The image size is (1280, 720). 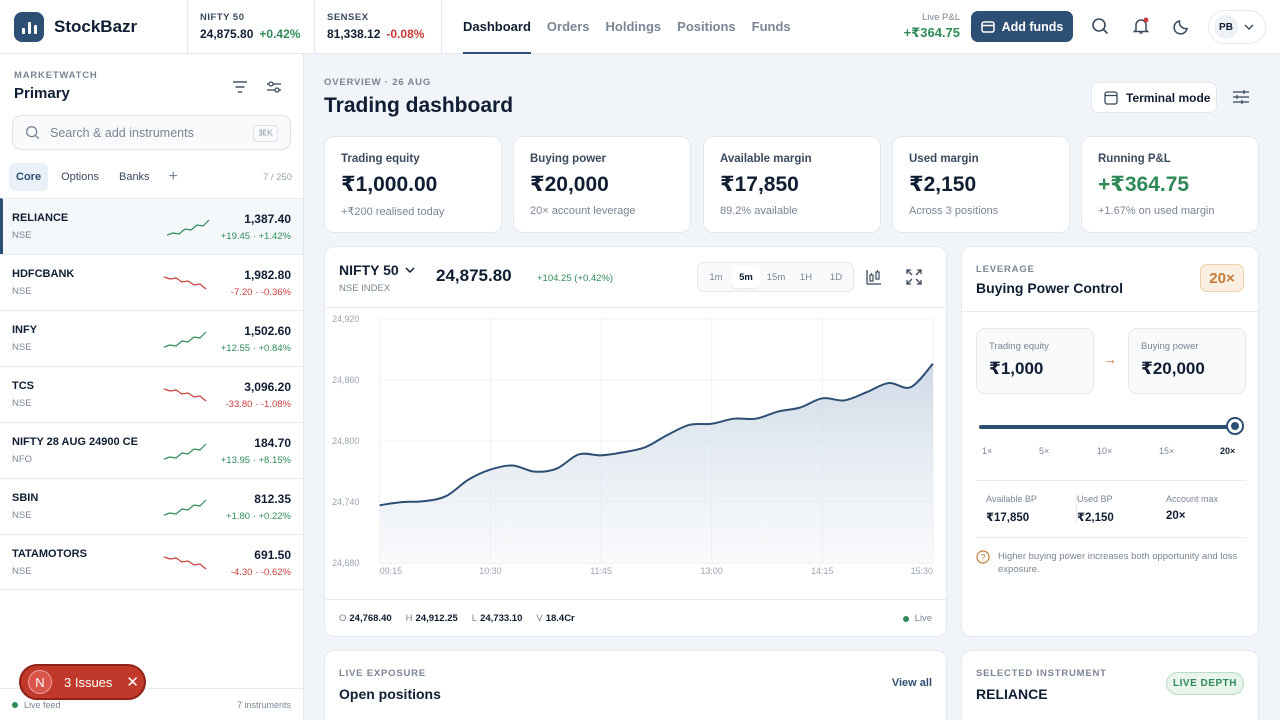 What do you see at coordinates (222, 17) in the screenshot?
I see `index-name: NIFTY 50` at bounding box center [222, 17].